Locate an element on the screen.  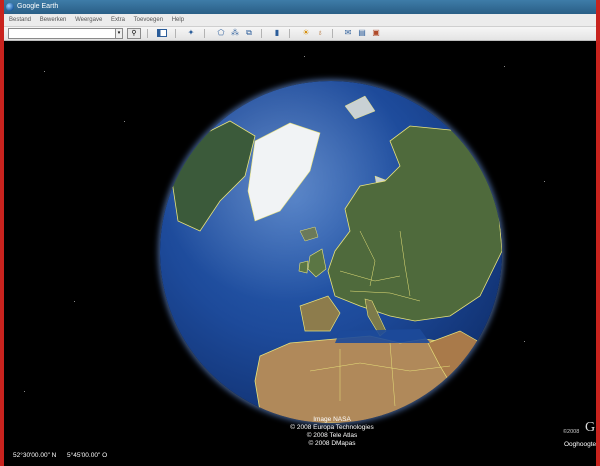
print-icon: ▤ is located at coordinates (362, 33).